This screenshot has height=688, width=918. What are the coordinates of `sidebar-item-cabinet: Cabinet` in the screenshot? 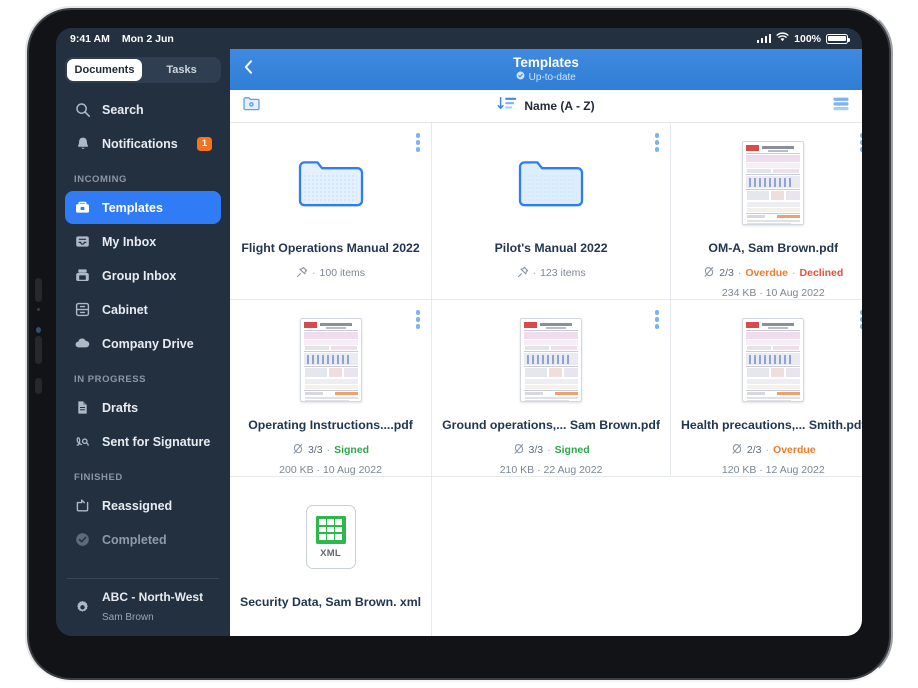 It's located at (143, 309).